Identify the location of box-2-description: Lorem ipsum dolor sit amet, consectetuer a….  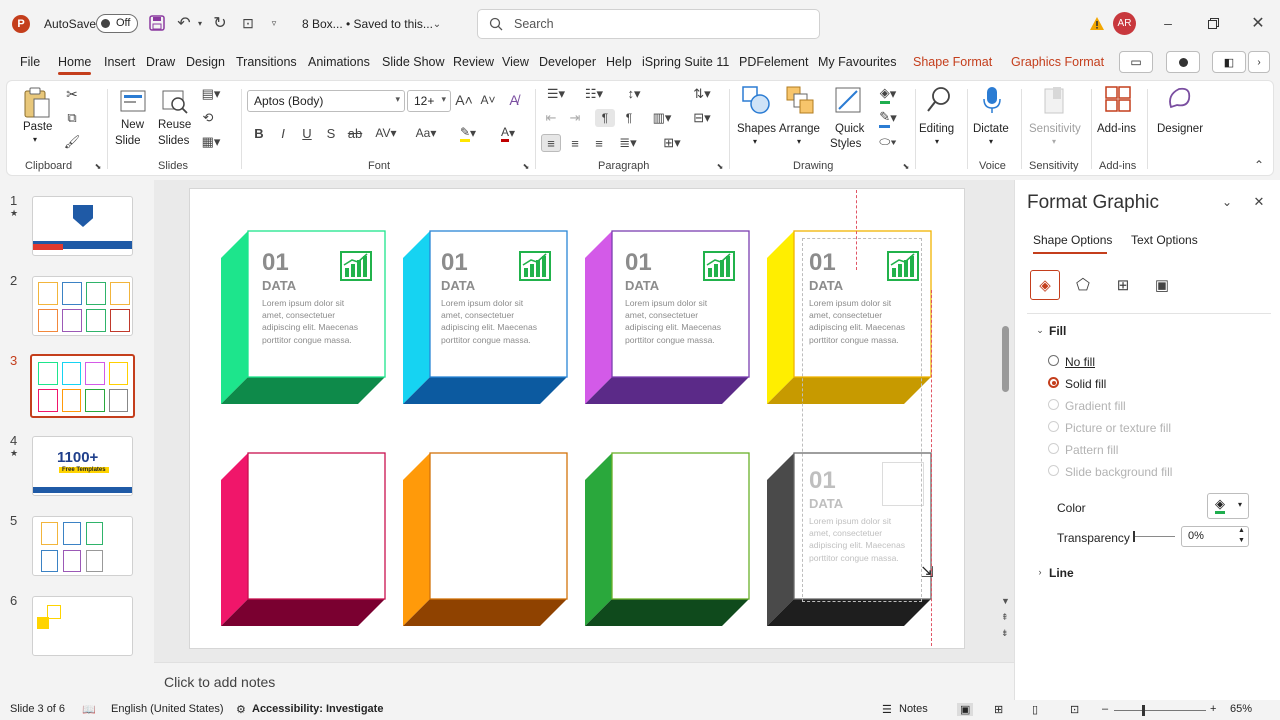
(489, 321).